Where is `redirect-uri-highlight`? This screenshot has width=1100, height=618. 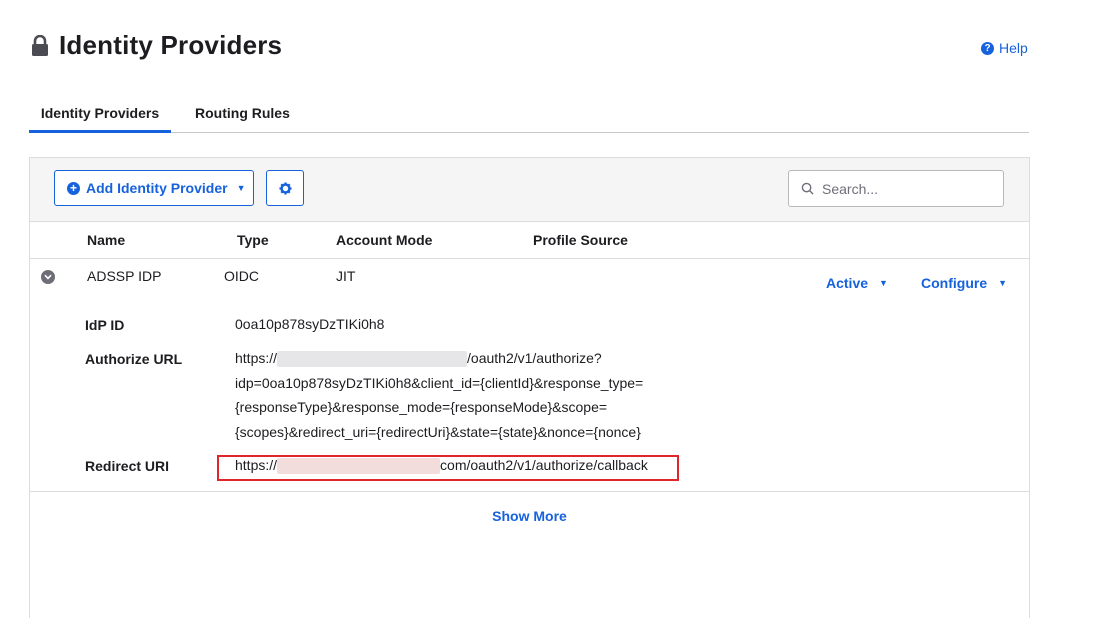 redirect-uri-highlight is located at coordinates (448, 468).